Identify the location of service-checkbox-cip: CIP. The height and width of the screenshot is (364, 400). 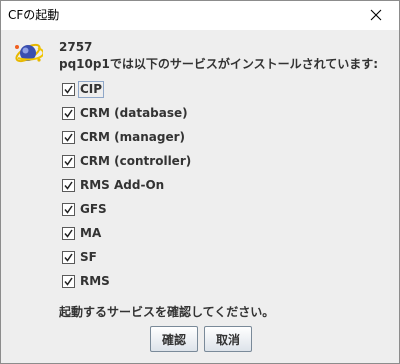
(83, 89).